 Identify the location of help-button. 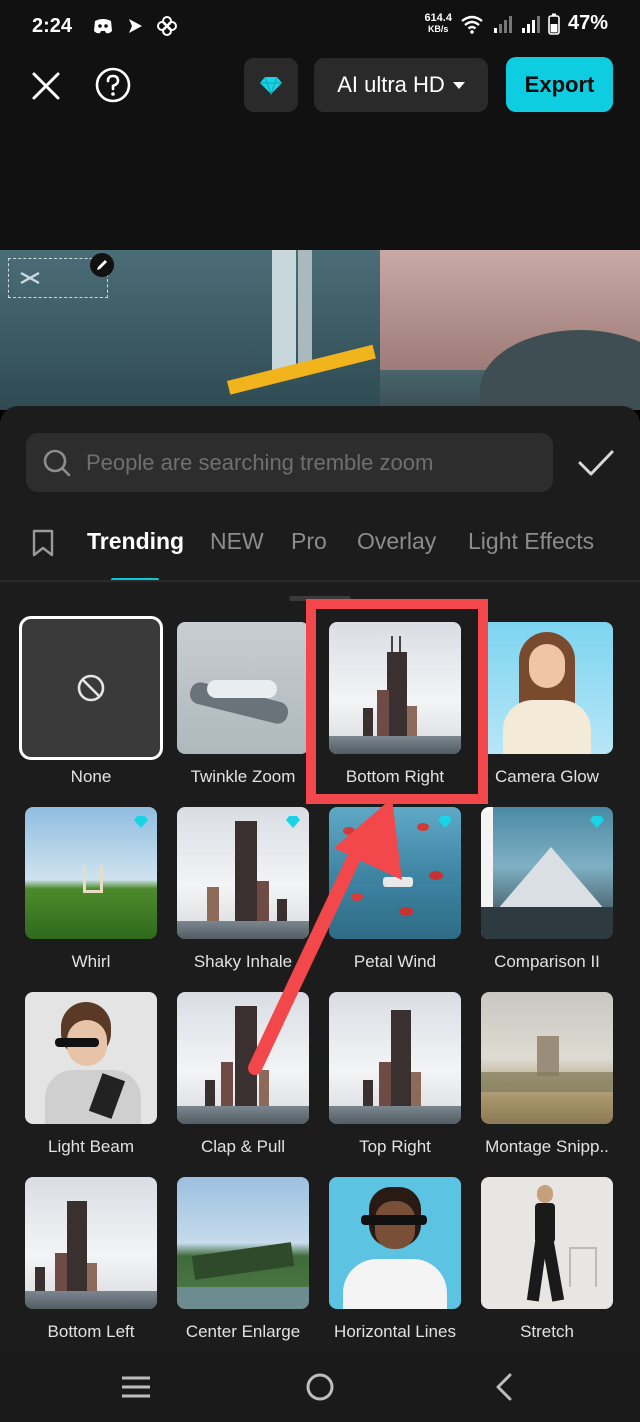
(113, 85).